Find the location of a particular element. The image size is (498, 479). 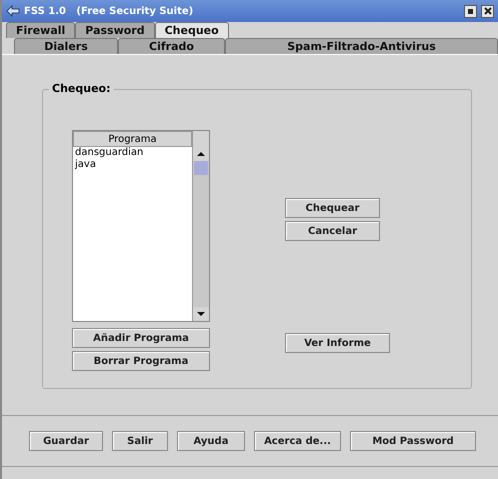

program-button: Añadir Programa is located at coordinates (141, 338).